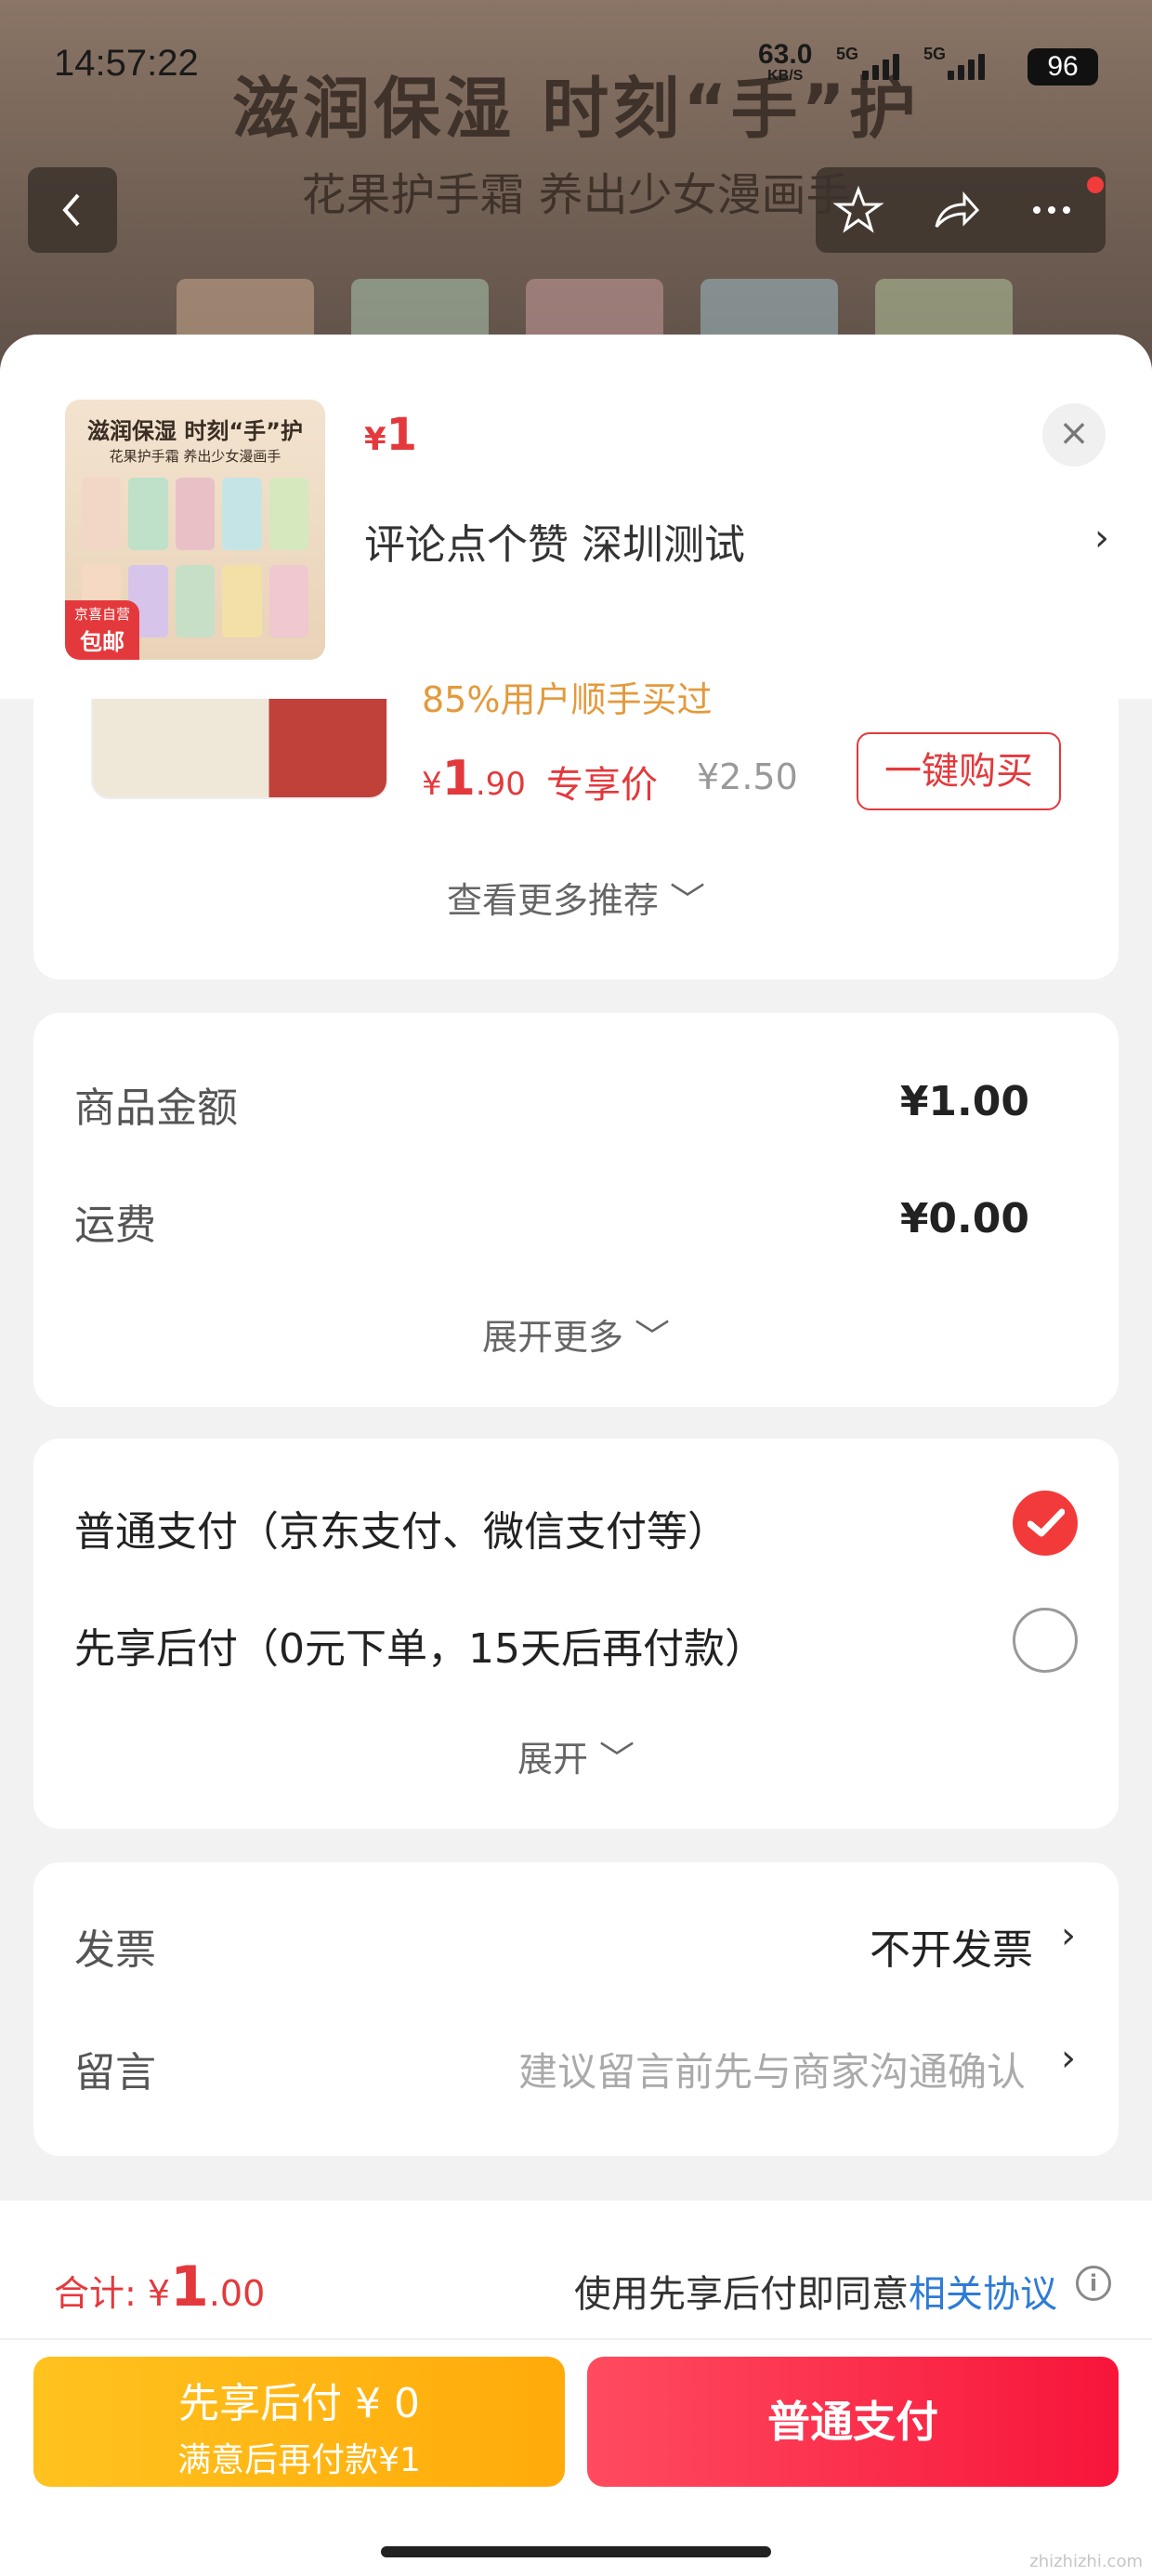  What do you see at coordinates (102, 630) in the screenshot?
I see `self-operated-badge: 京喜自营 包邮` at bounding box center [102, 630].